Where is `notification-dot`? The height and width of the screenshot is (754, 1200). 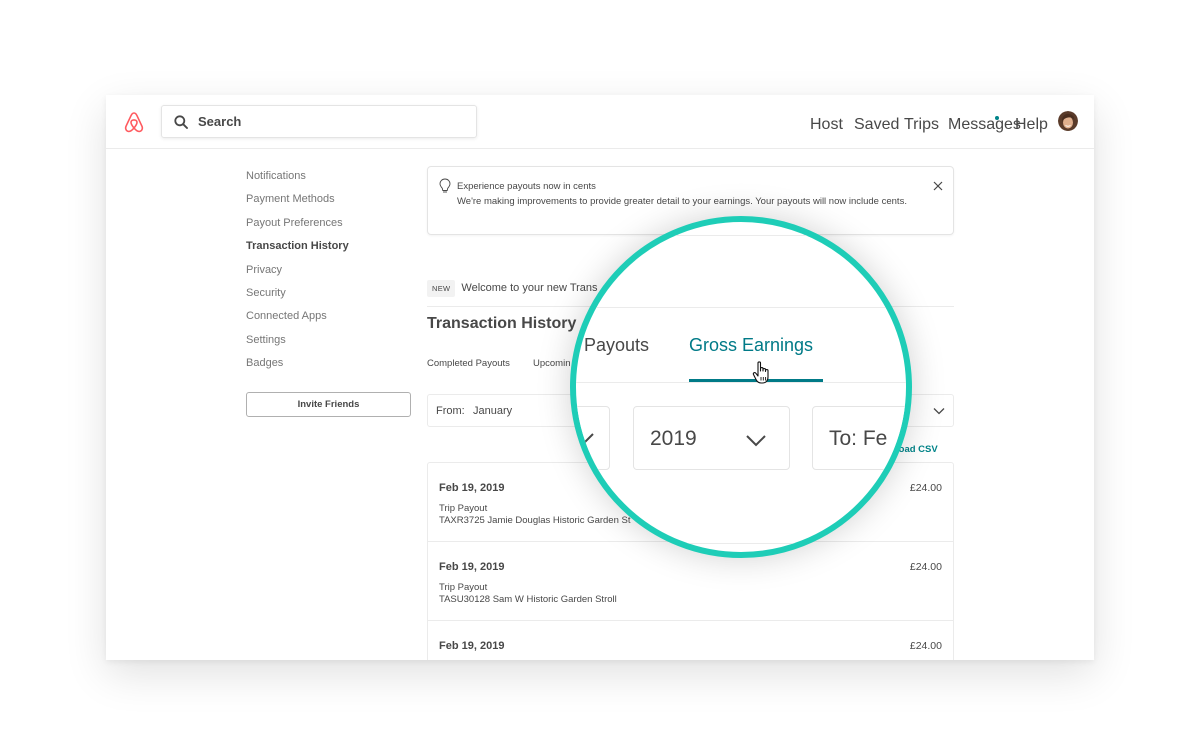
notification-dot is located at coordinates (997, 118).